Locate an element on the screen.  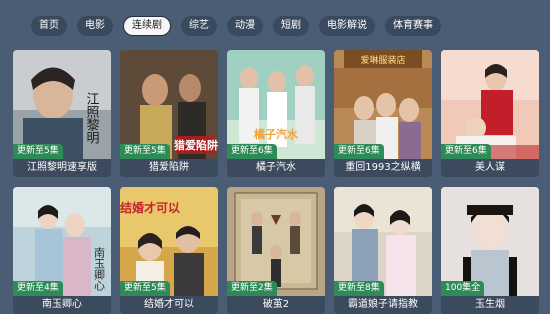
tab-anime: 动漫 is located at coordinates (245, 26).